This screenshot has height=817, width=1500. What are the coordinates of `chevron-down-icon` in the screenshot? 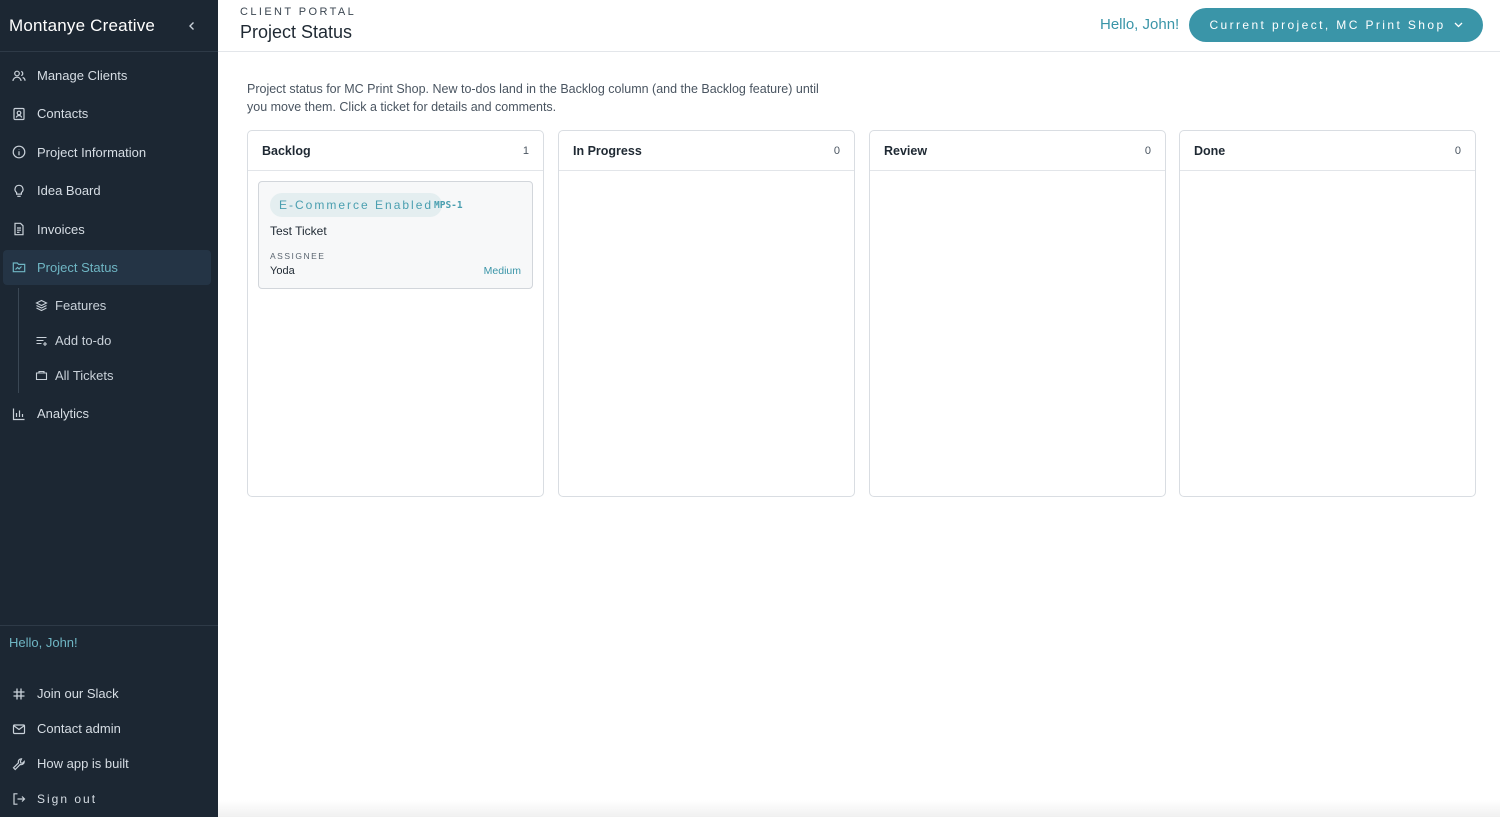 It's located at (1458, 25).